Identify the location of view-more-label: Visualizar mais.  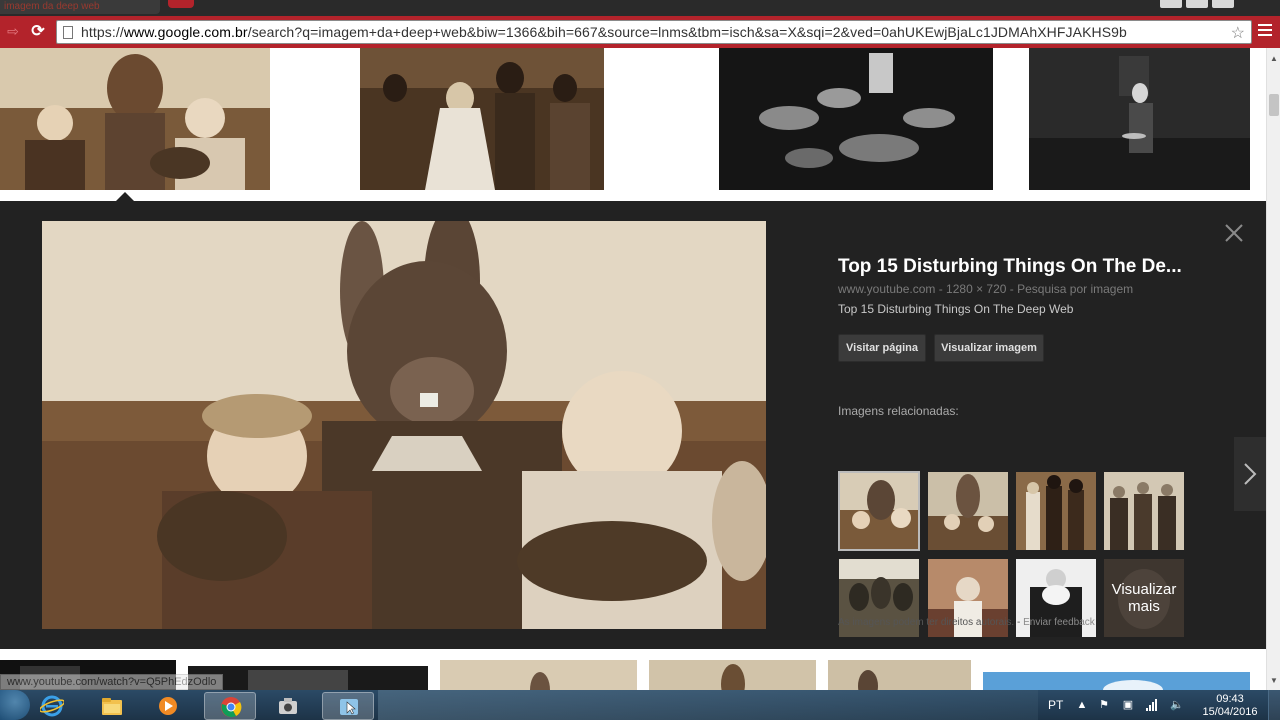
(1144, 598).